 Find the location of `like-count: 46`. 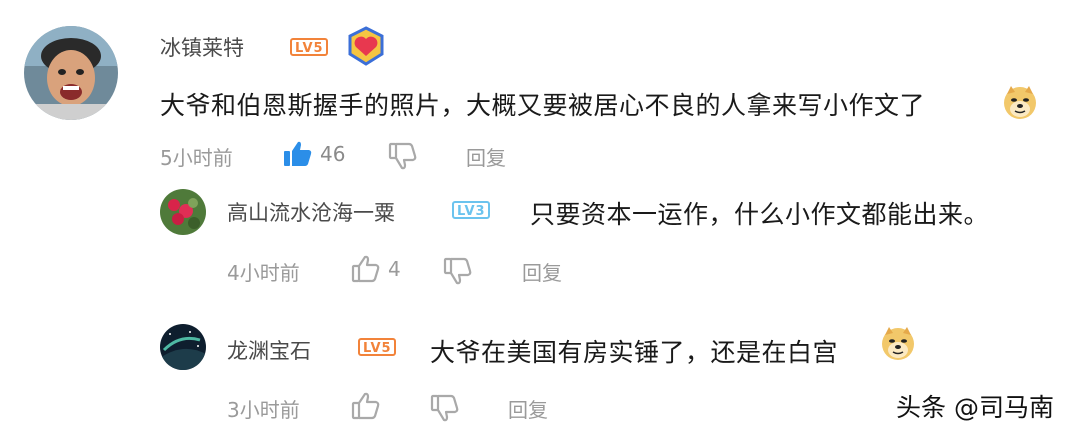

like-count: 46 is located at coordinates (333, 154).